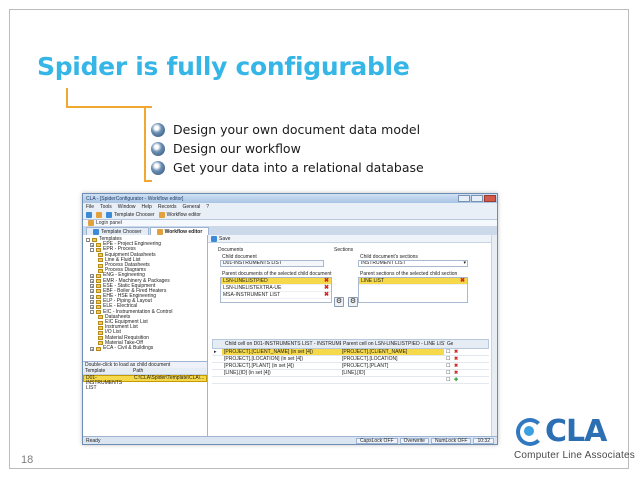 The height and width of the screenshot is (478, 638). What do you see at coordinates (167, 207) in the screenshot?
I see `menu-records: Records` at bounding box center [167, 207].